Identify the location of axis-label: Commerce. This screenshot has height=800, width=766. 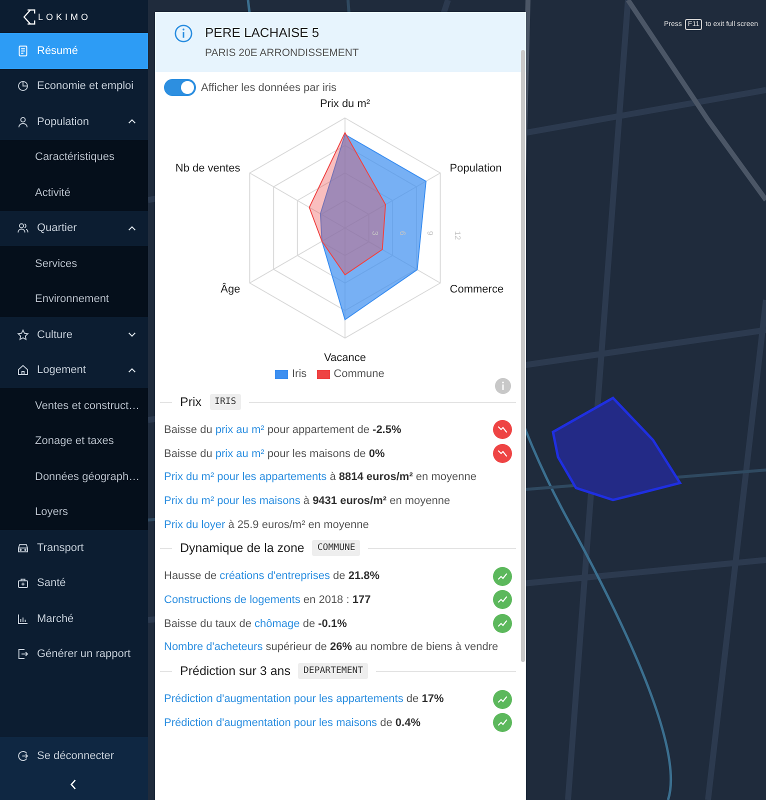
(477, 290).